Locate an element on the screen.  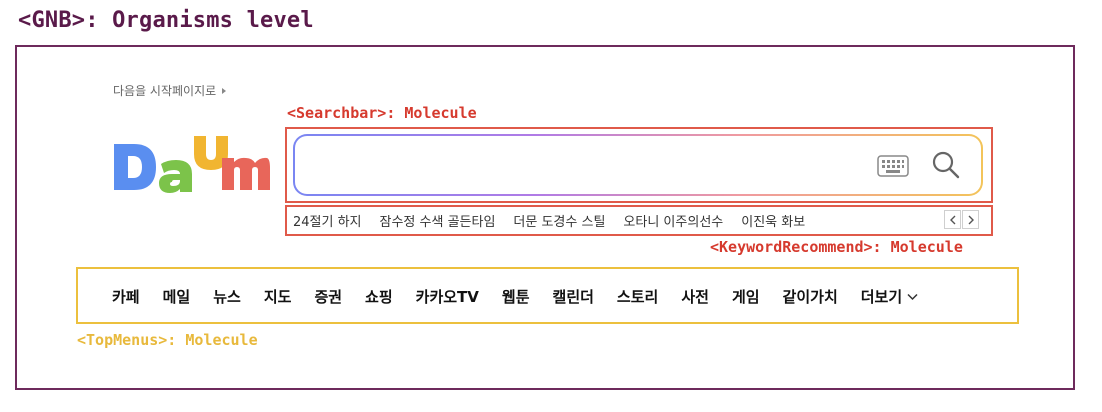
keyword-prev-button is located at coordinates (952, 219).